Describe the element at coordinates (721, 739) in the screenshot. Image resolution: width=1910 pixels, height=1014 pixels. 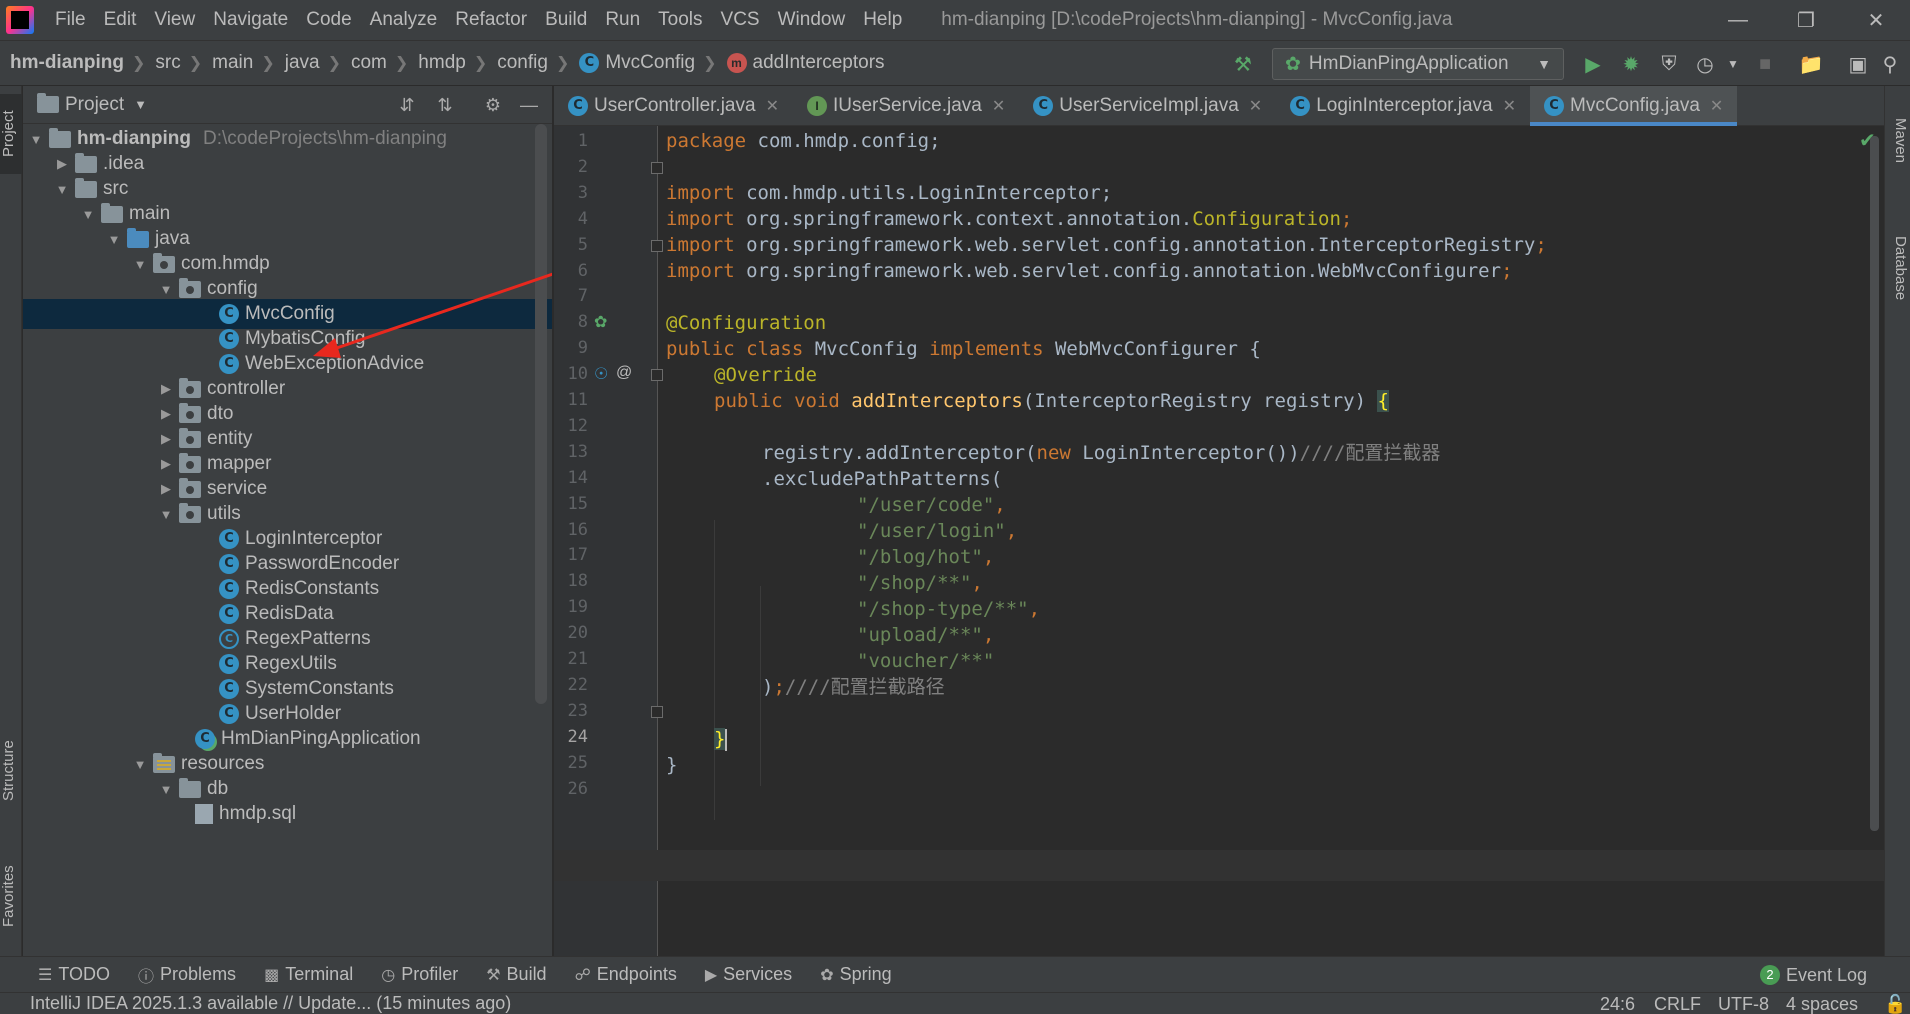
I see `code-line-24: }` at that location.